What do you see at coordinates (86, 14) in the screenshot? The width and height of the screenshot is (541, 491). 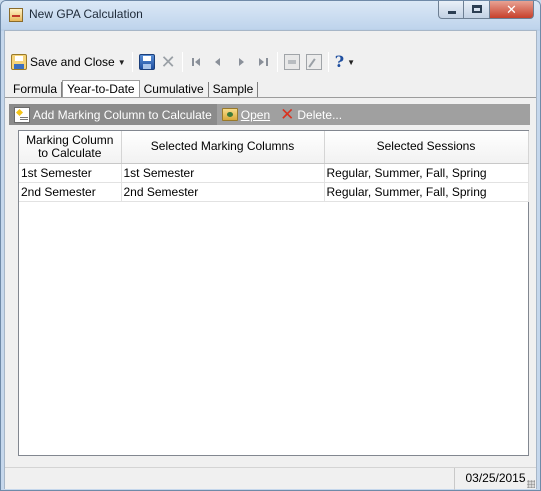 I see `window-title: New GPA Calculation` at bounding box center [86, 14].